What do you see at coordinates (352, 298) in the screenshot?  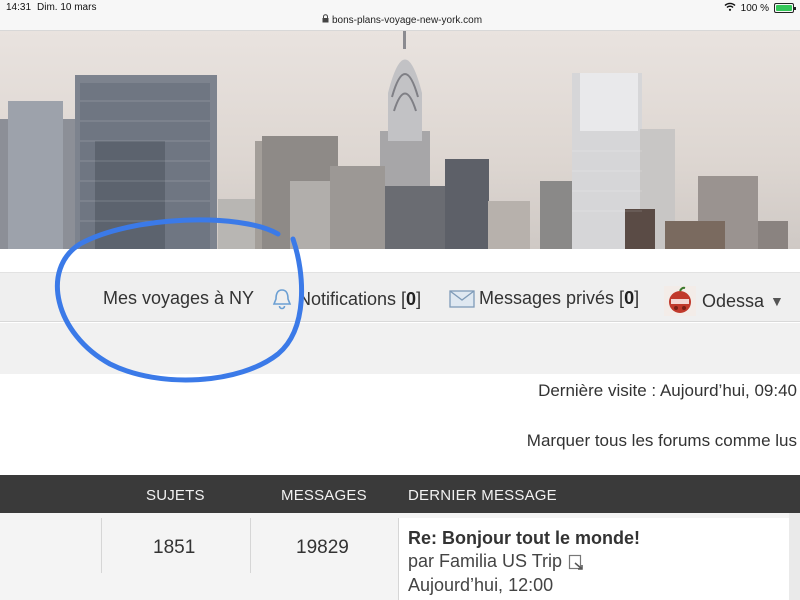 I see `notifications-label: Notifications [` at bounding box center [352, 298].